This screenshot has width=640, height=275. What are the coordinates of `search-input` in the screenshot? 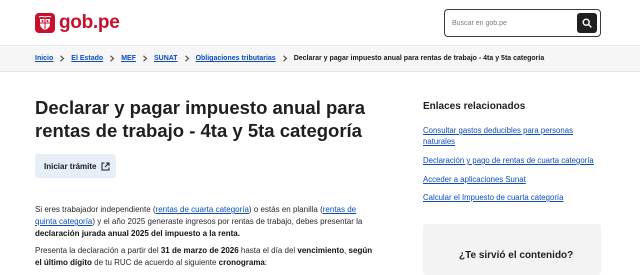 It's located at (509, 23).